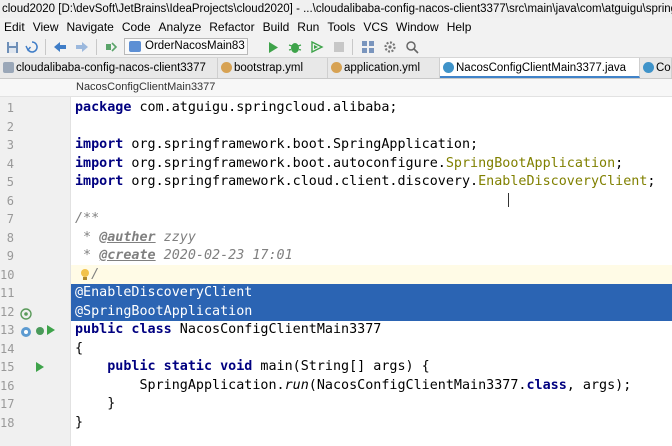 The height and width of the screenshot is (446, 672). I want to click on line-number: 8, so click(10, 237).